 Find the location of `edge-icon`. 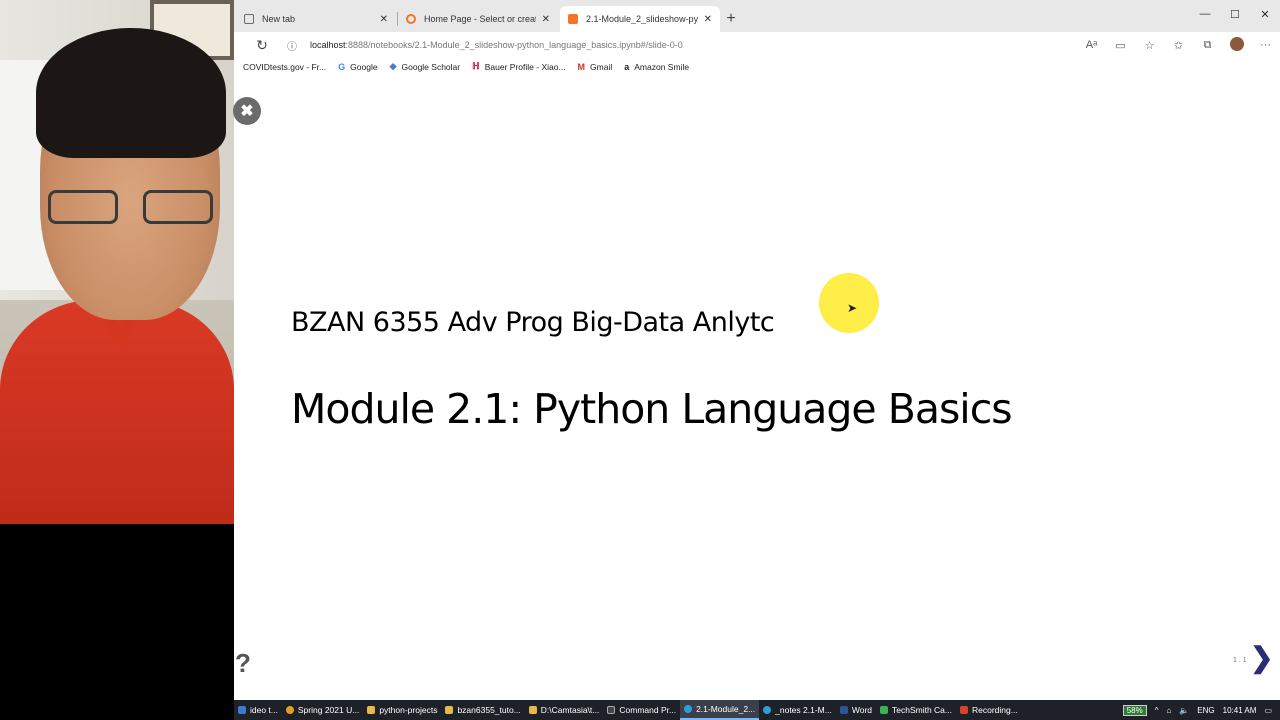

edge-icon is located at coordinates (767, 710).